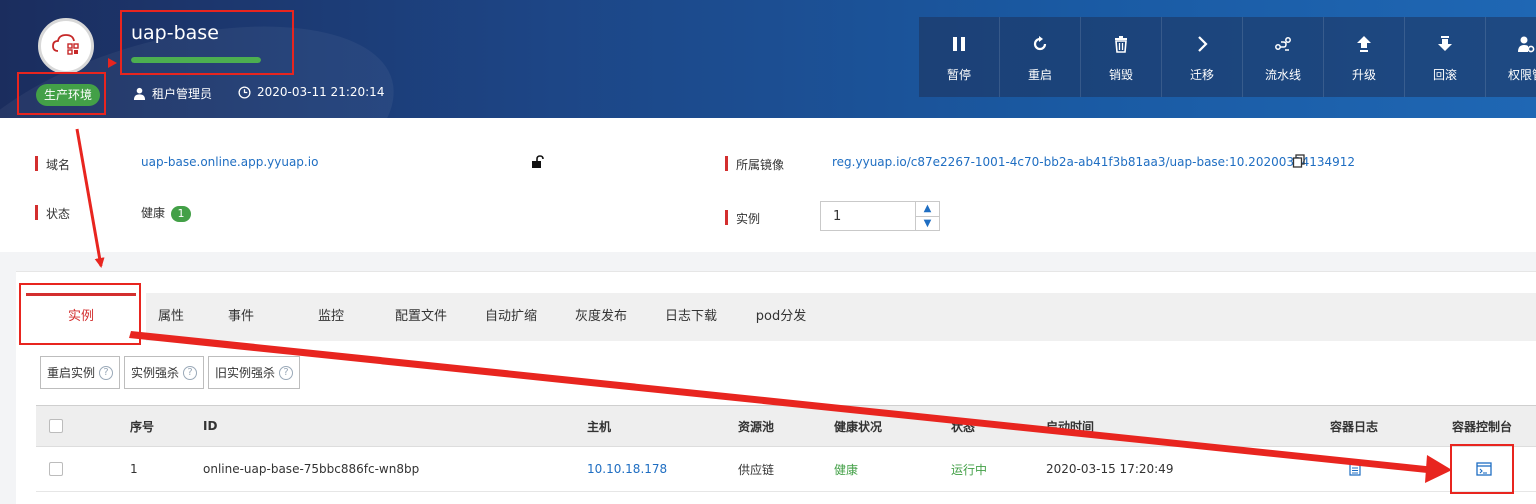  What do you see at coordinates (1282, 74) in the screenshot?
I see `pipeline-label: 流水线` at bounding box center [1282, 74].